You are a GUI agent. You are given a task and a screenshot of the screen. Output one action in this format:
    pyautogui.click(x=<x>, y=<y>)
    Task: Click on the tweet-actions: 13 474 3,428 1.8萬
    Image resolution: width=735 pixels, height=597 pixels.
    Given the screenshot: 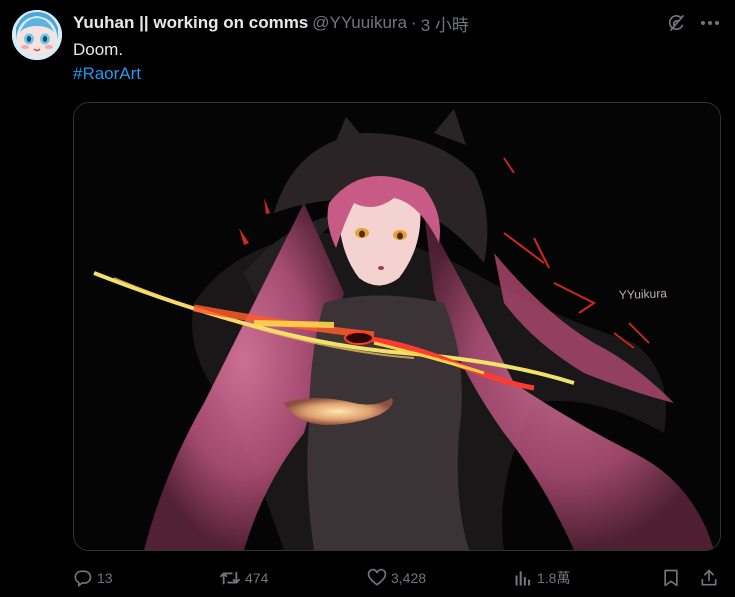 What is the action you would take?
    pyautogui.click(x=398, y=578)
    